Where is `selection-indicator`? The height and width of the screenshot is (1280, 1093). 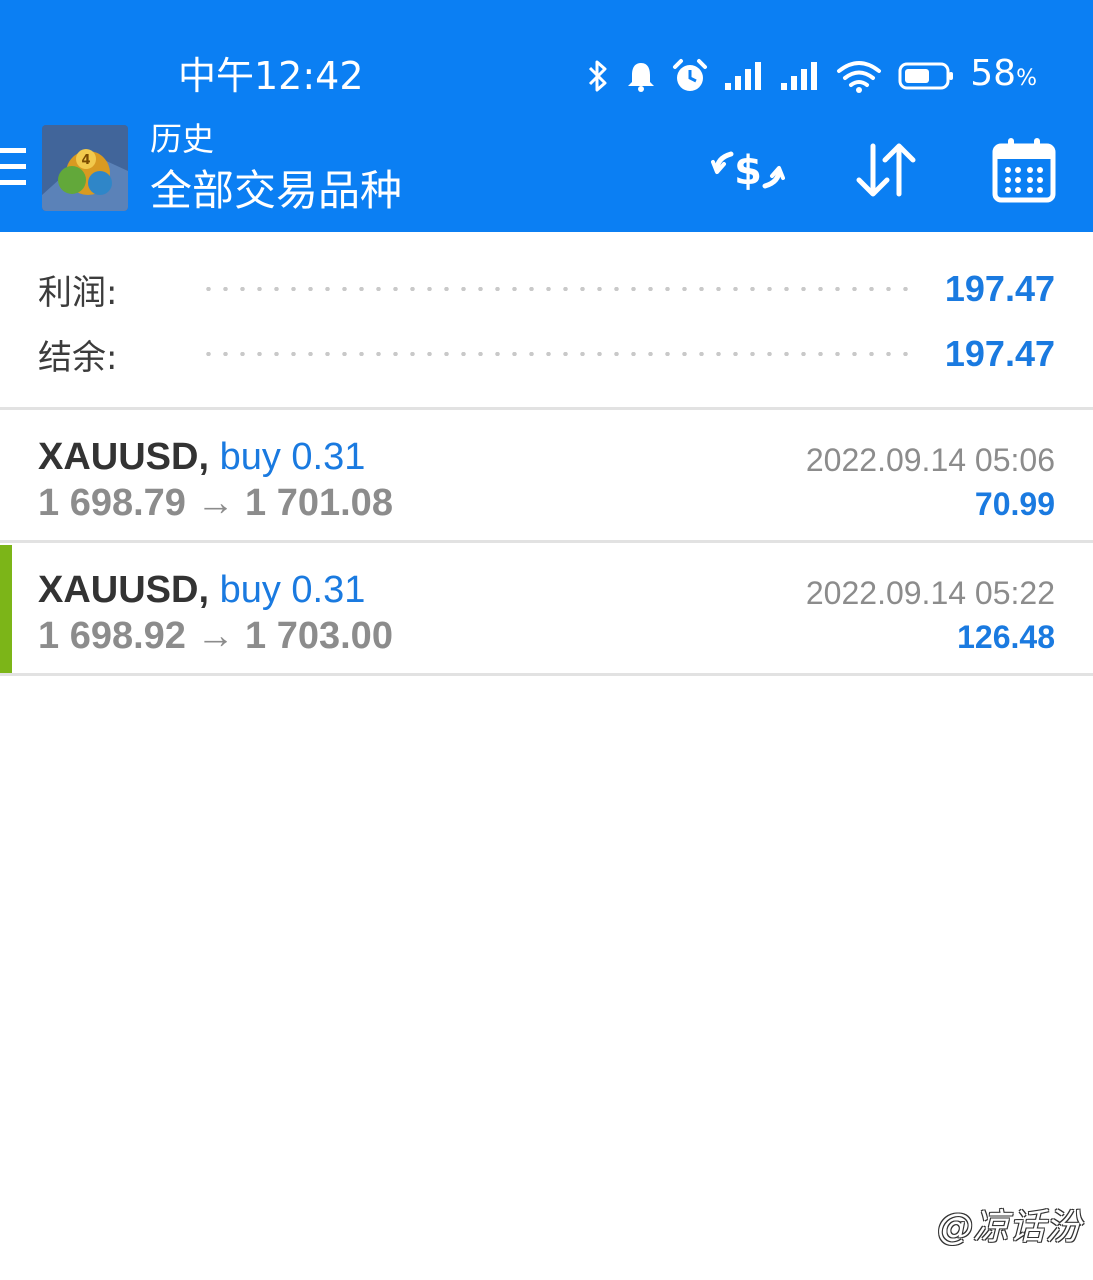
selection-indicator is located at coordinates (6, 609).